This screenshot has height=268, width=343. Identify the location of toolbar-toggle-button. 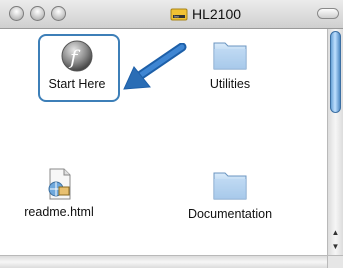
(328, 13).